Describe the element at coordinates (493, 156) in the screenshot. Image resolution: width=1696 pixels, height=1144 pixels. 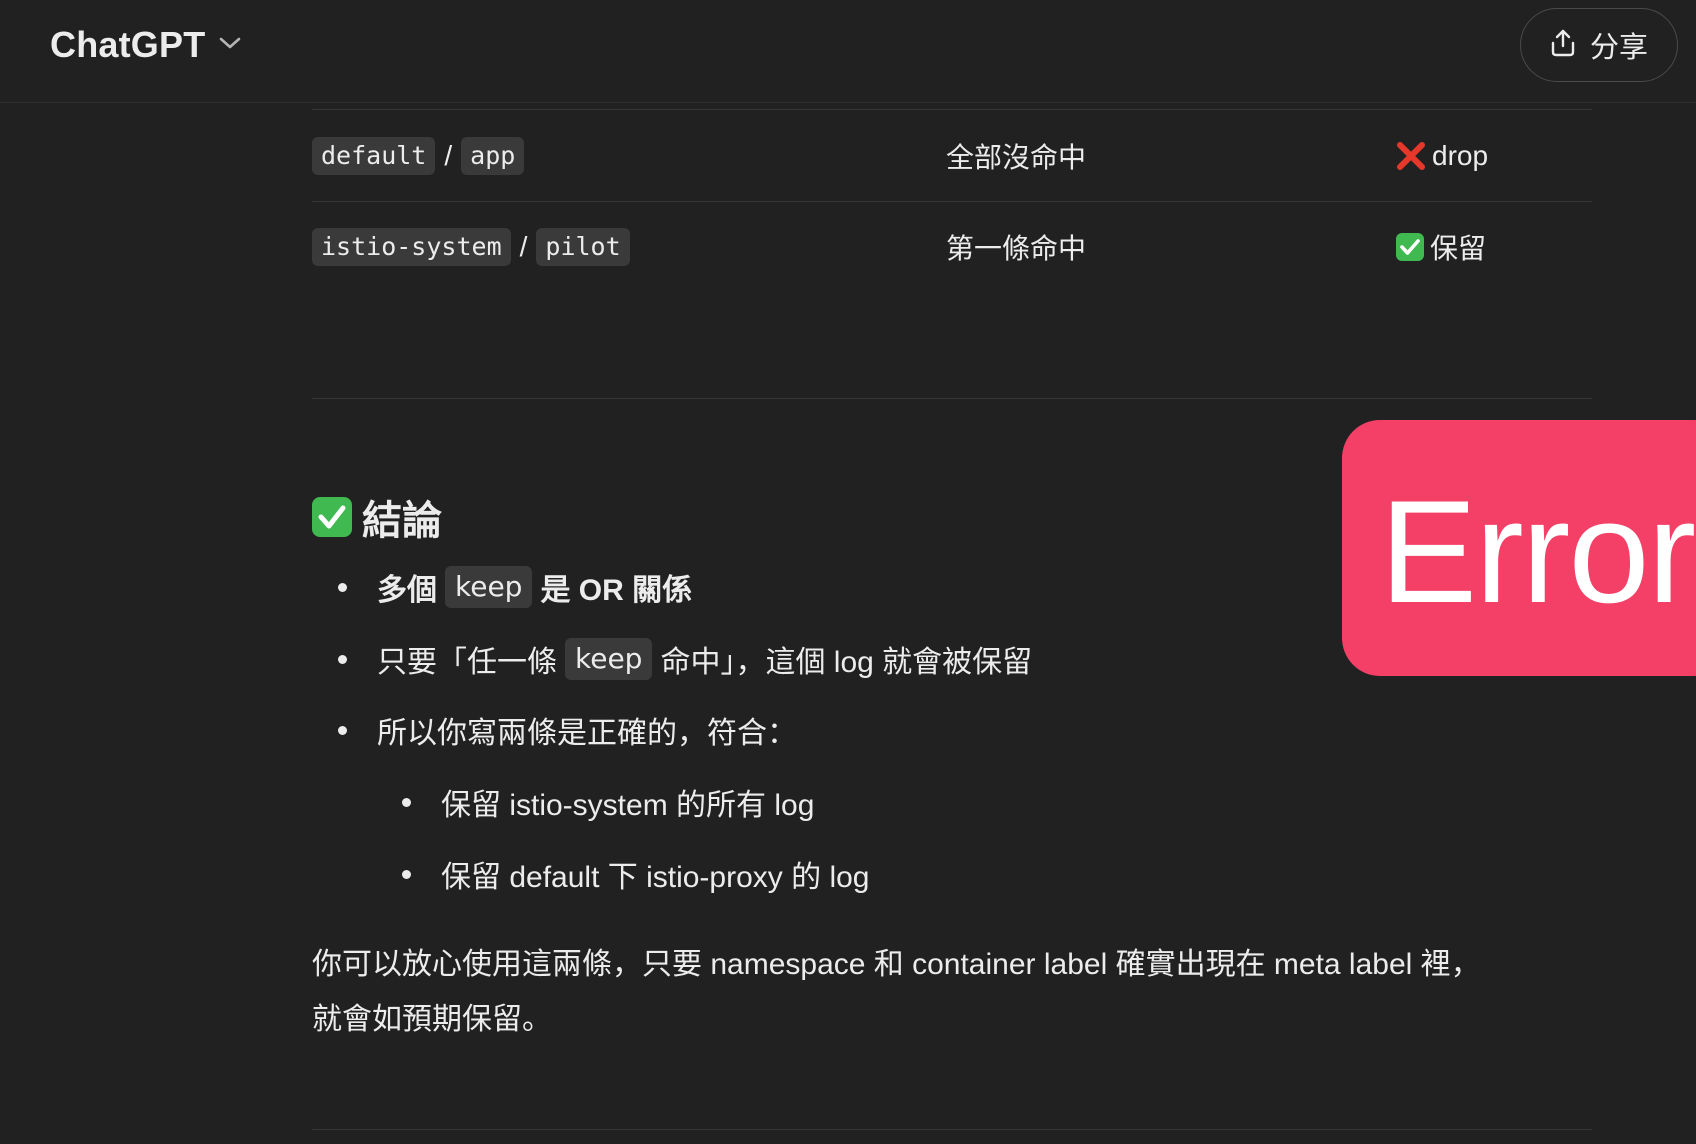
I see `code-container: app` at that location.